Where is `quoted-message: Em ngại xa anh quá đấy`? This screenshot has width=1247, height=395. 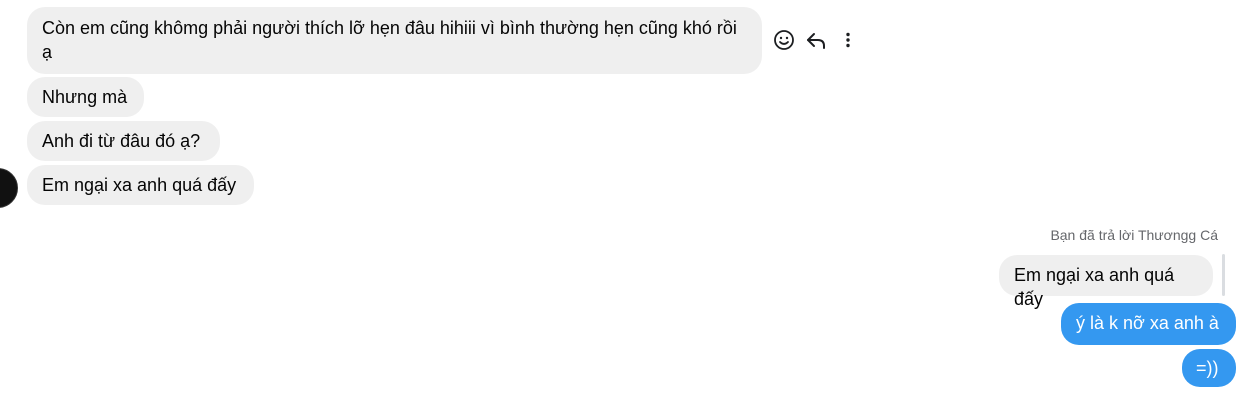 quoted-message: Em ngại xa anh quá đấy is located at coordinates (1106, 282).